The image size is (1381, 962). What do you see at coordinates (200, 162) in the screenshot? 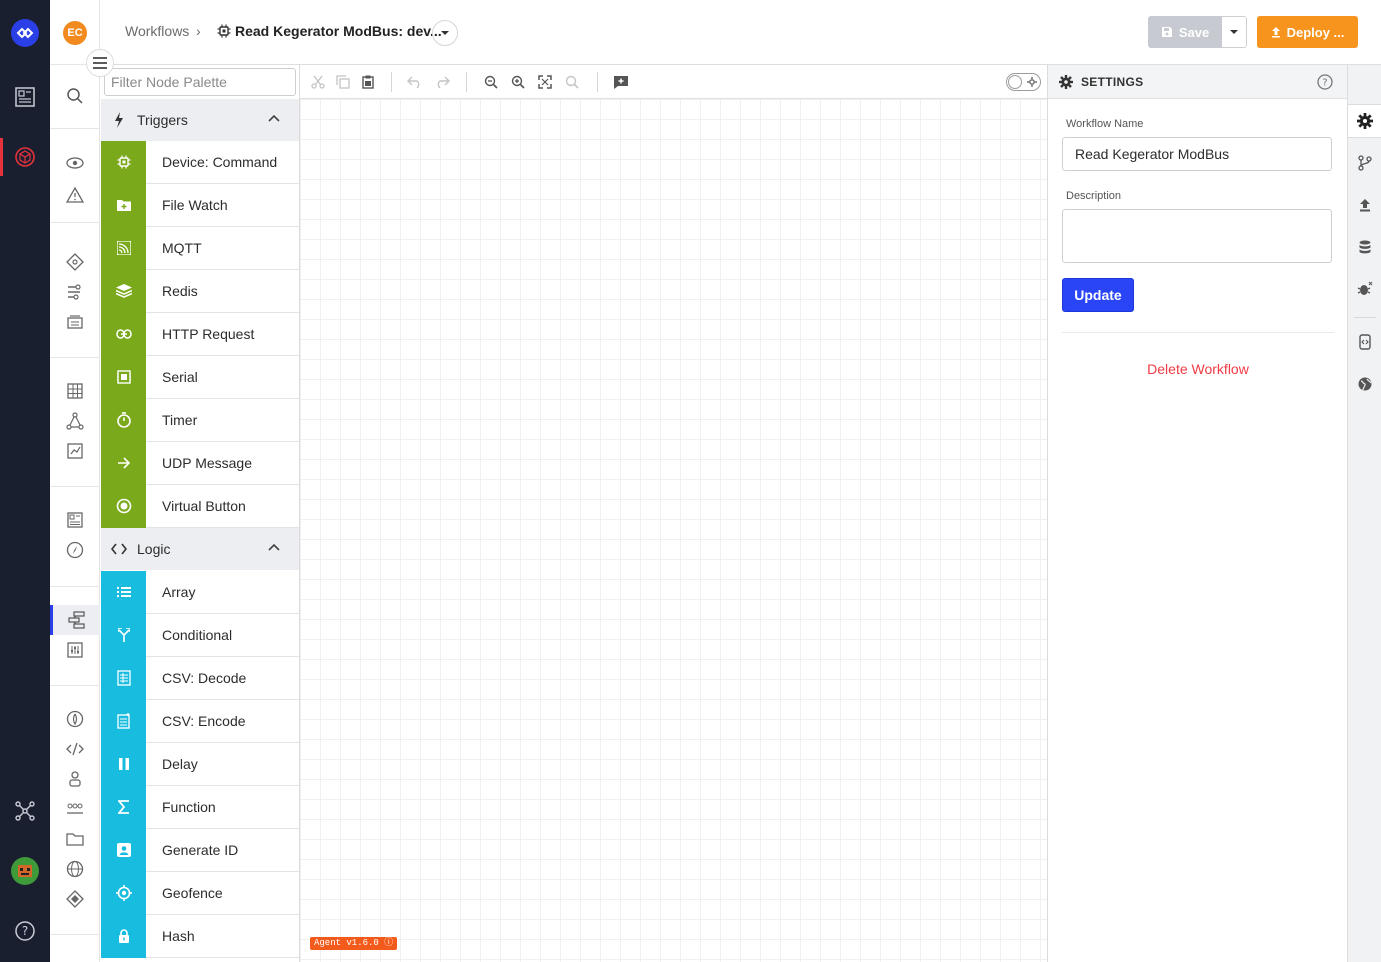
I see `node-device-command: Device: Command` at bounding box center [200, 162].